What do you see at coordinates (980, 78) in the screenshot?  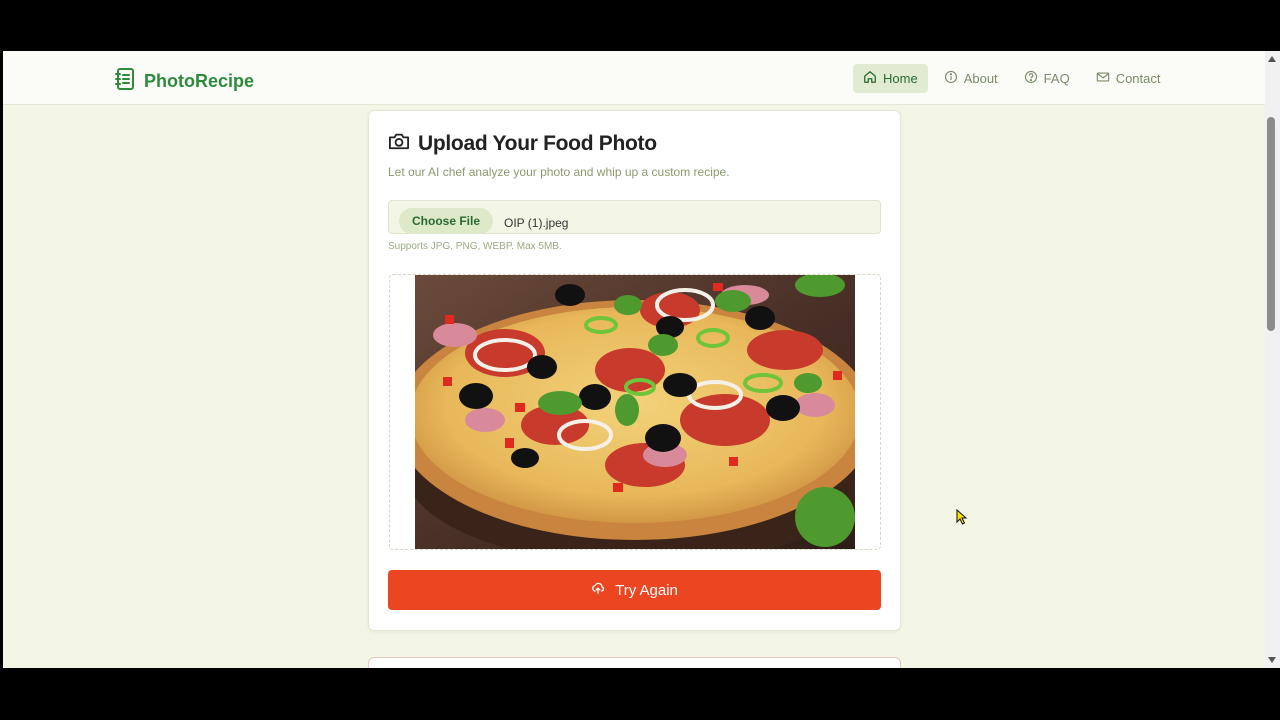 I see `nav-about-label: About` at bounding box center [980, 78].